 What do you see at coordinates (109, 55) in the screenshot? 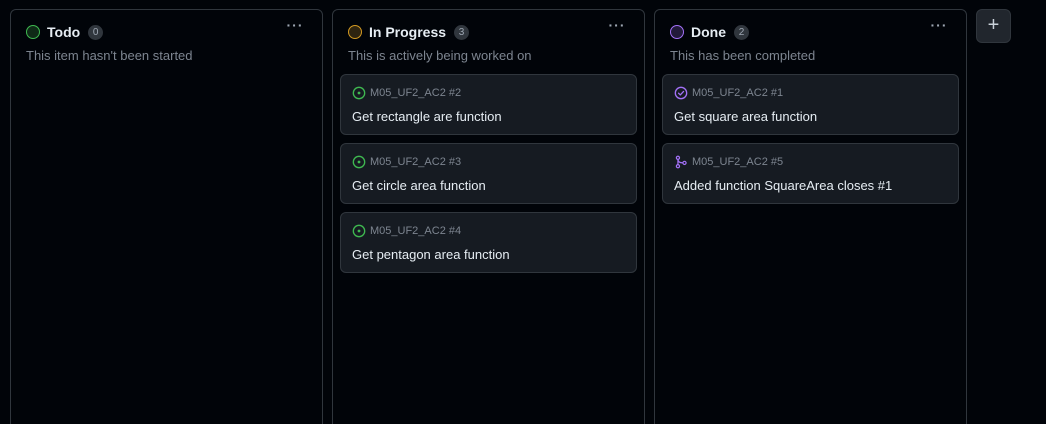
I see `column-description: This item hasn't been started` at bounding box center [109, 55].